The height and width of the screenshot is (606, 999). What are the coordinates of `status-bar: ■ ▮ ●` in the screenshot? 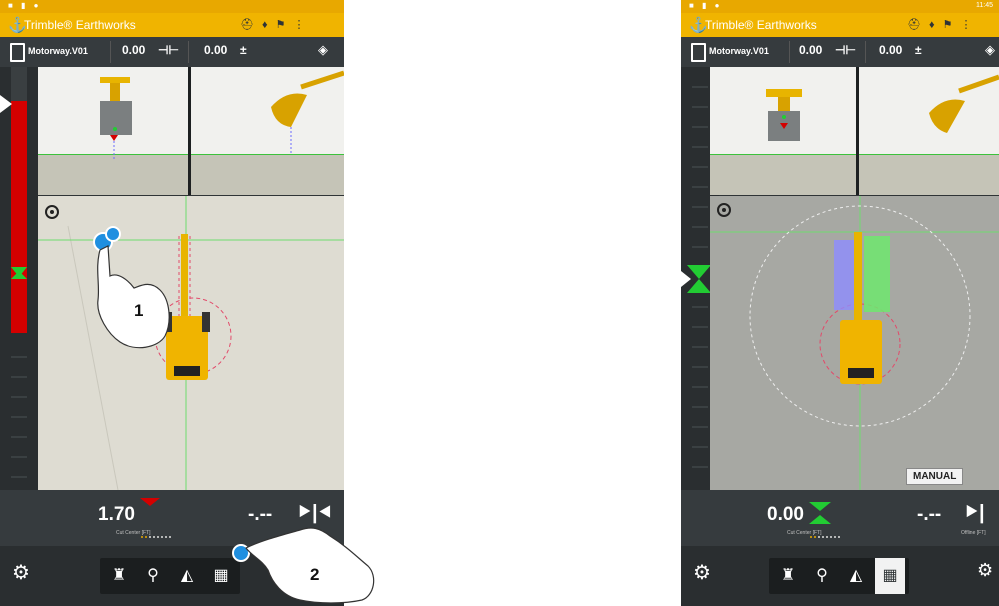 It's located at (172, 6).